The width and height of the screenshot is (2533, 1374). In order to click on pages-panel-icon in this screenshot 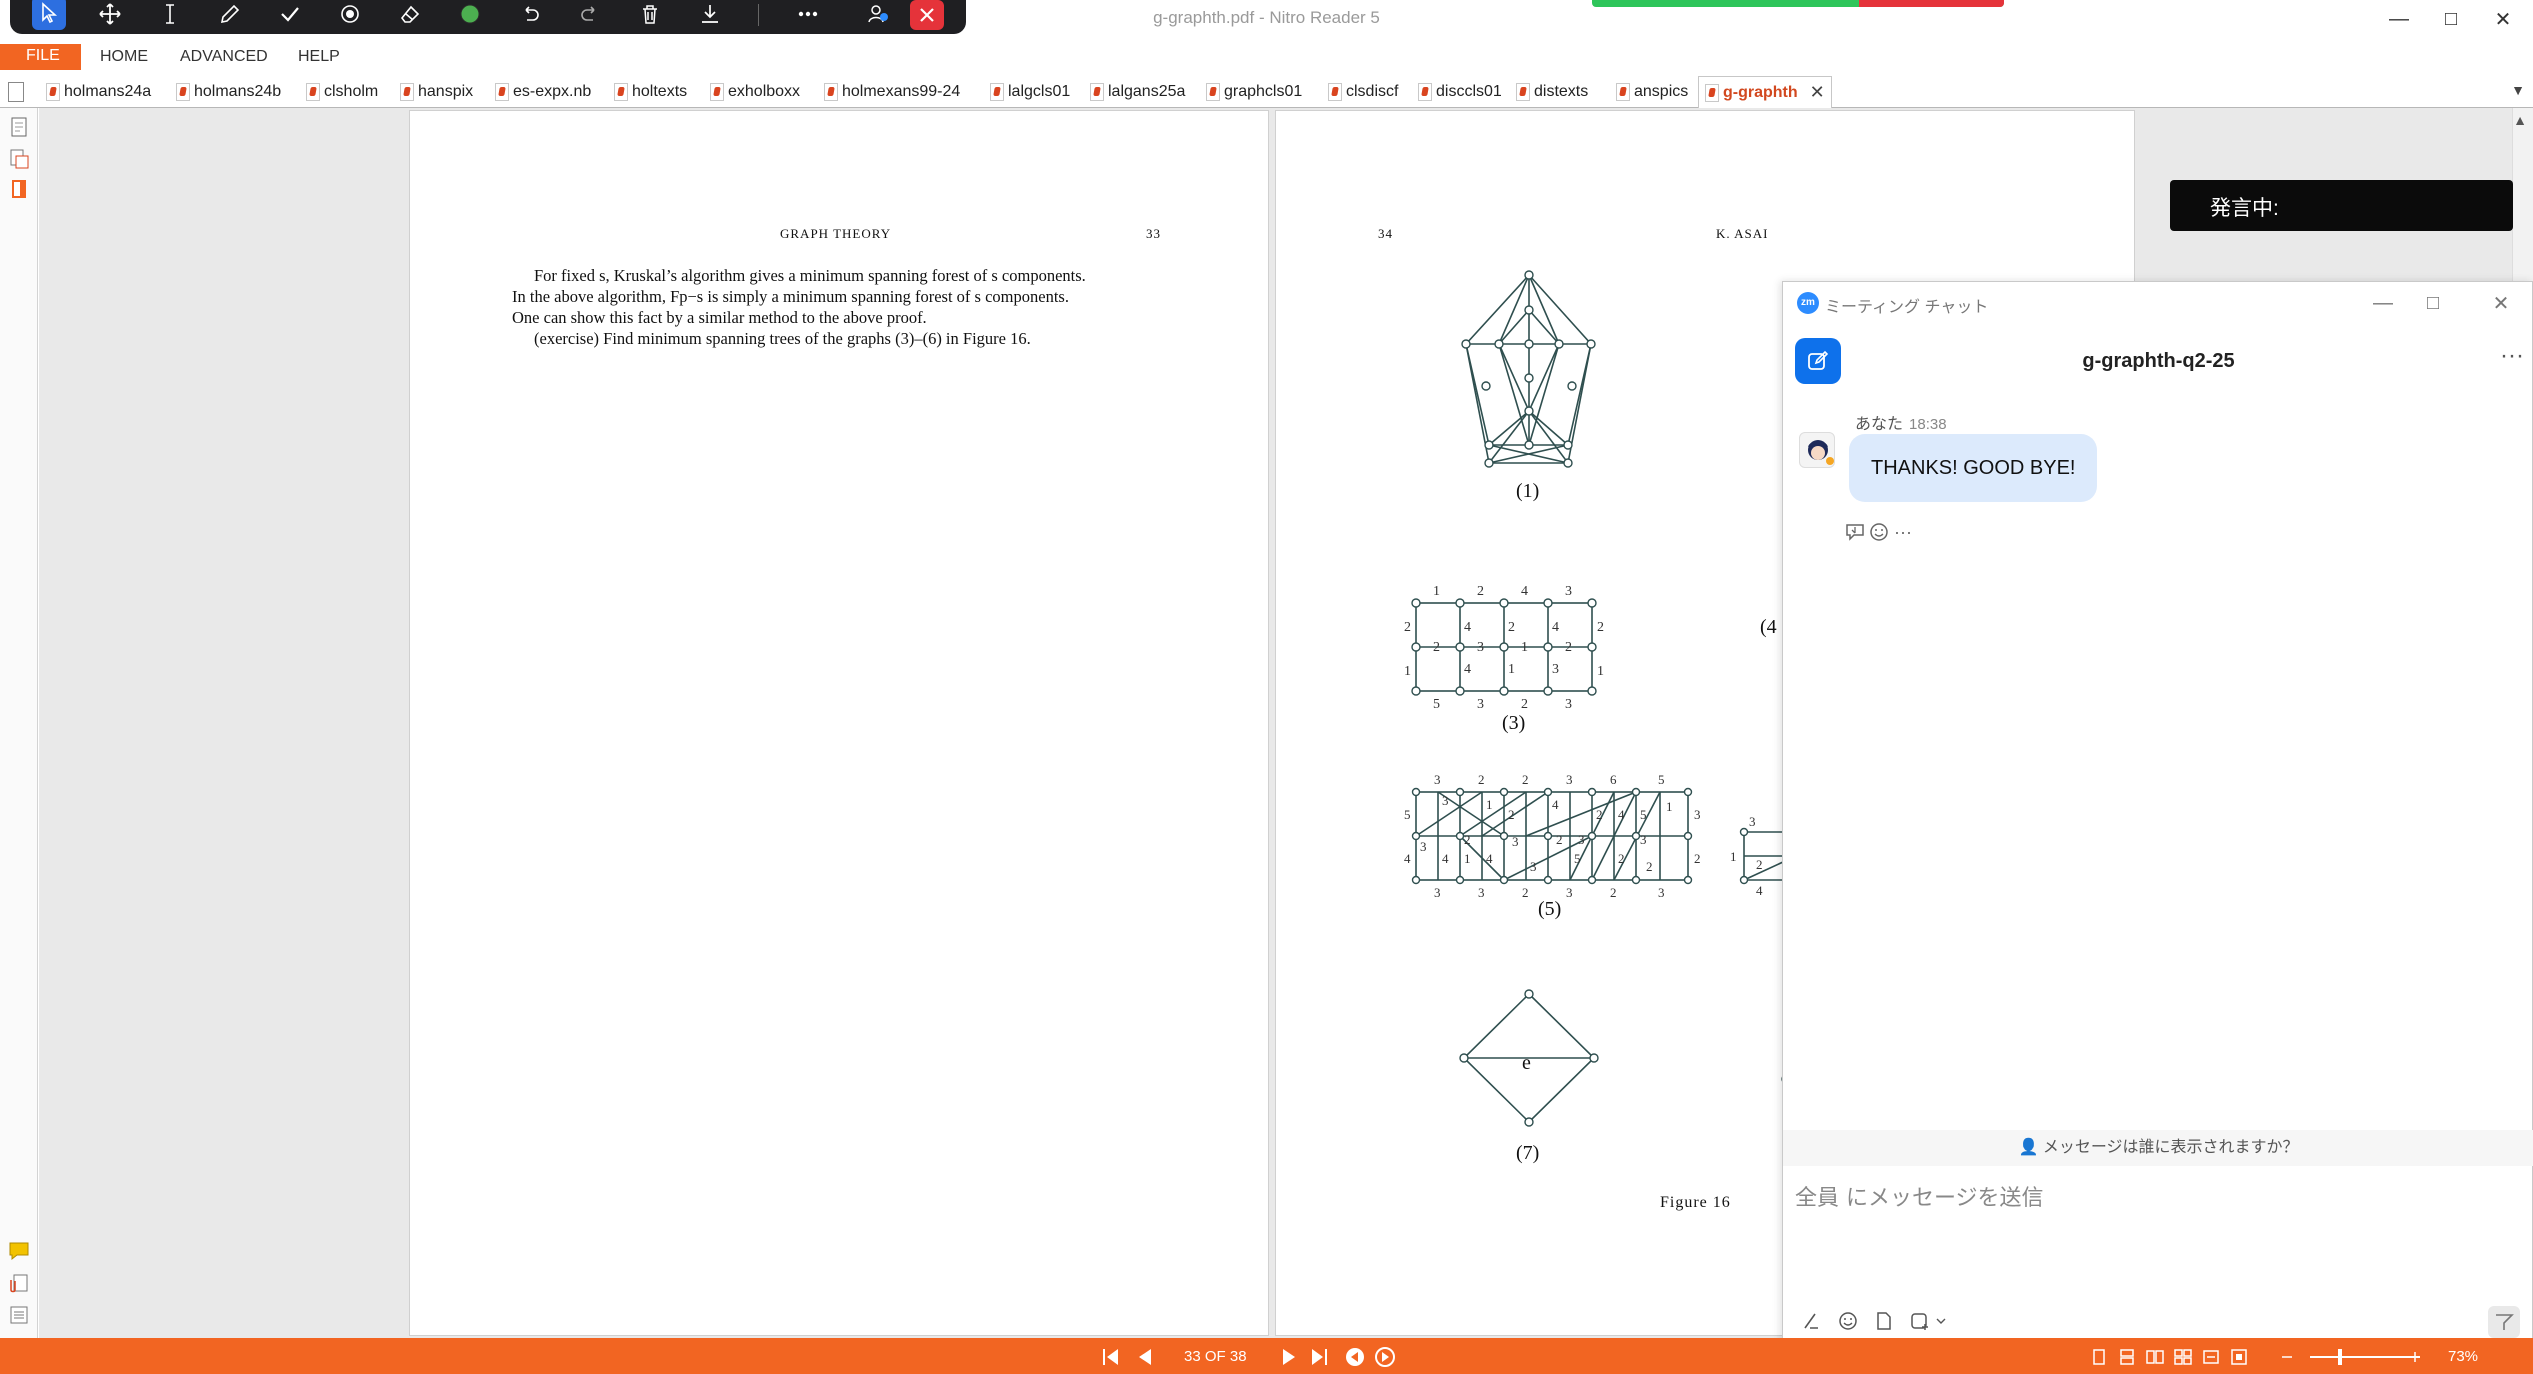, I will do `click(19, 127)`.